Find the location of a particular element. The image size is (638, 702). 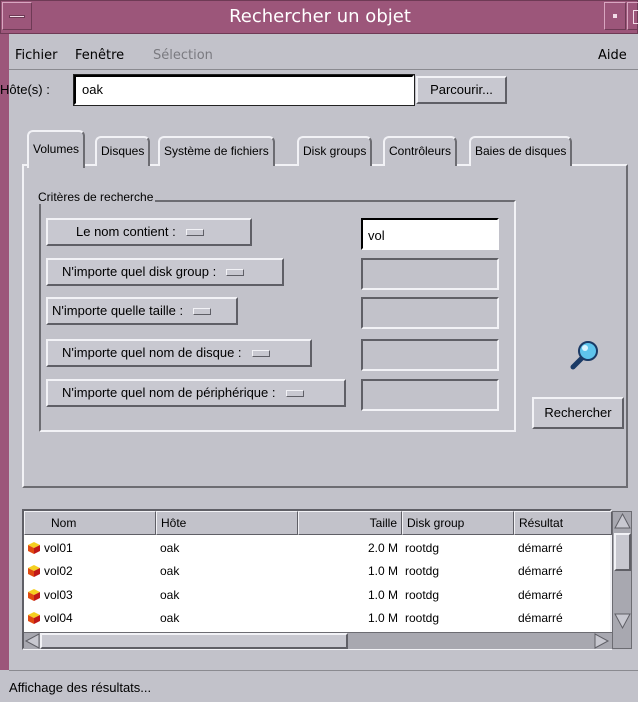

tab-disques: Disques is located at coordinates (123, 151).